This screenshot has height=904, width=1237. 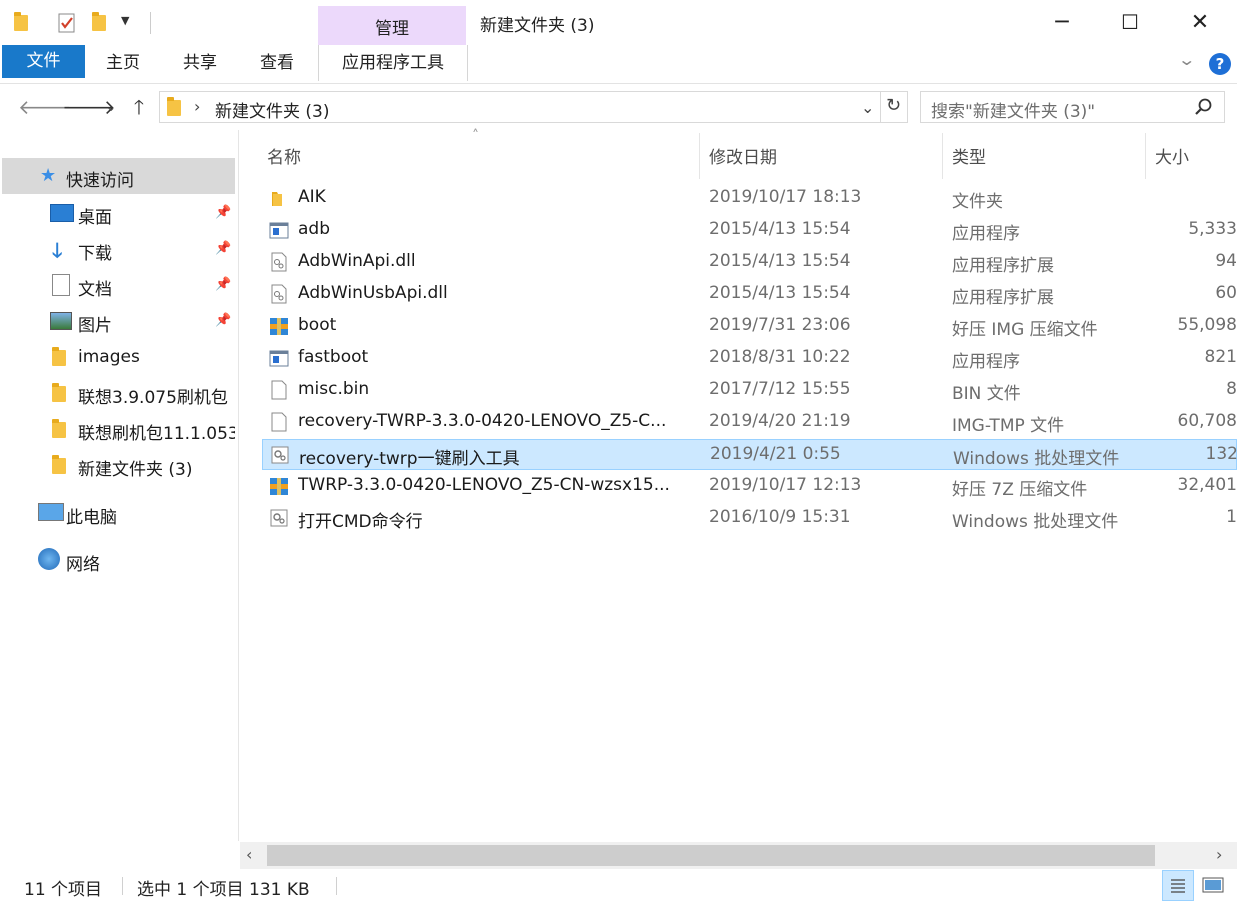 What do you see at coordinates (223, 890) in the screenshot?
I see `selection-info: 选中 1 个项目 131 KB` at bounding box center [223, 890].